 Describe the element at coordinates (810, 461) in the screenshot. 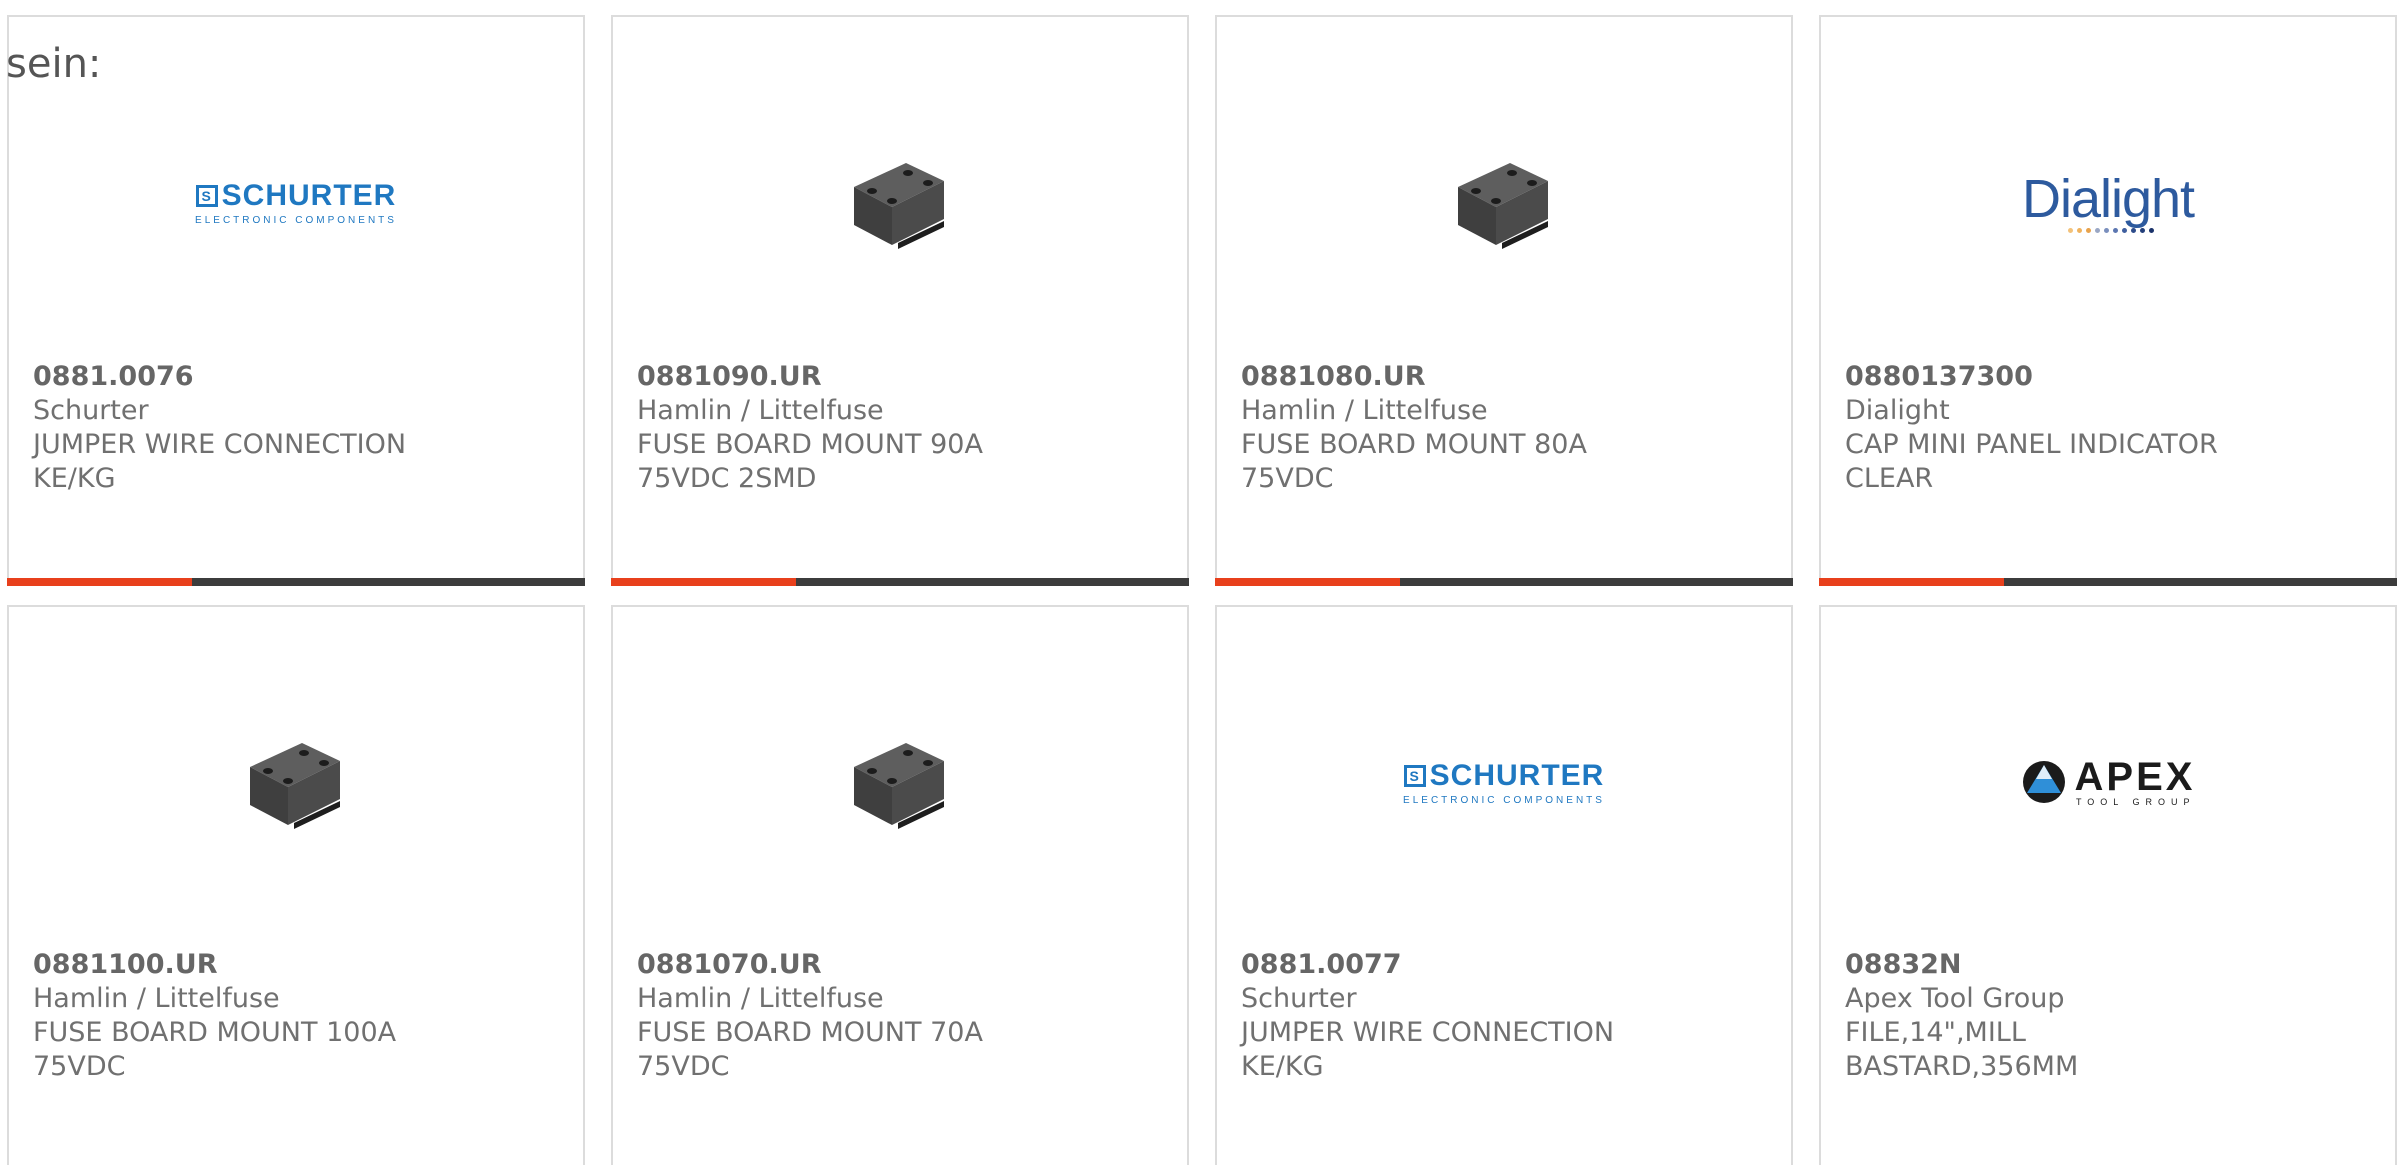

I see `product-description: FUSE BOARD MOUNT 90A 75VDC 2SMD` at that location.